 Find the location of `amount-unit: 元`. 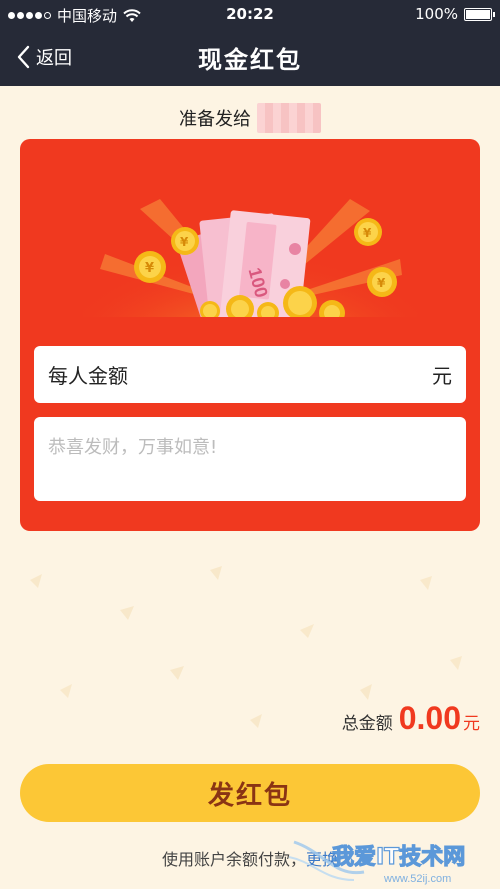

amount-unit: 元 is located at coordinates (442, 376).